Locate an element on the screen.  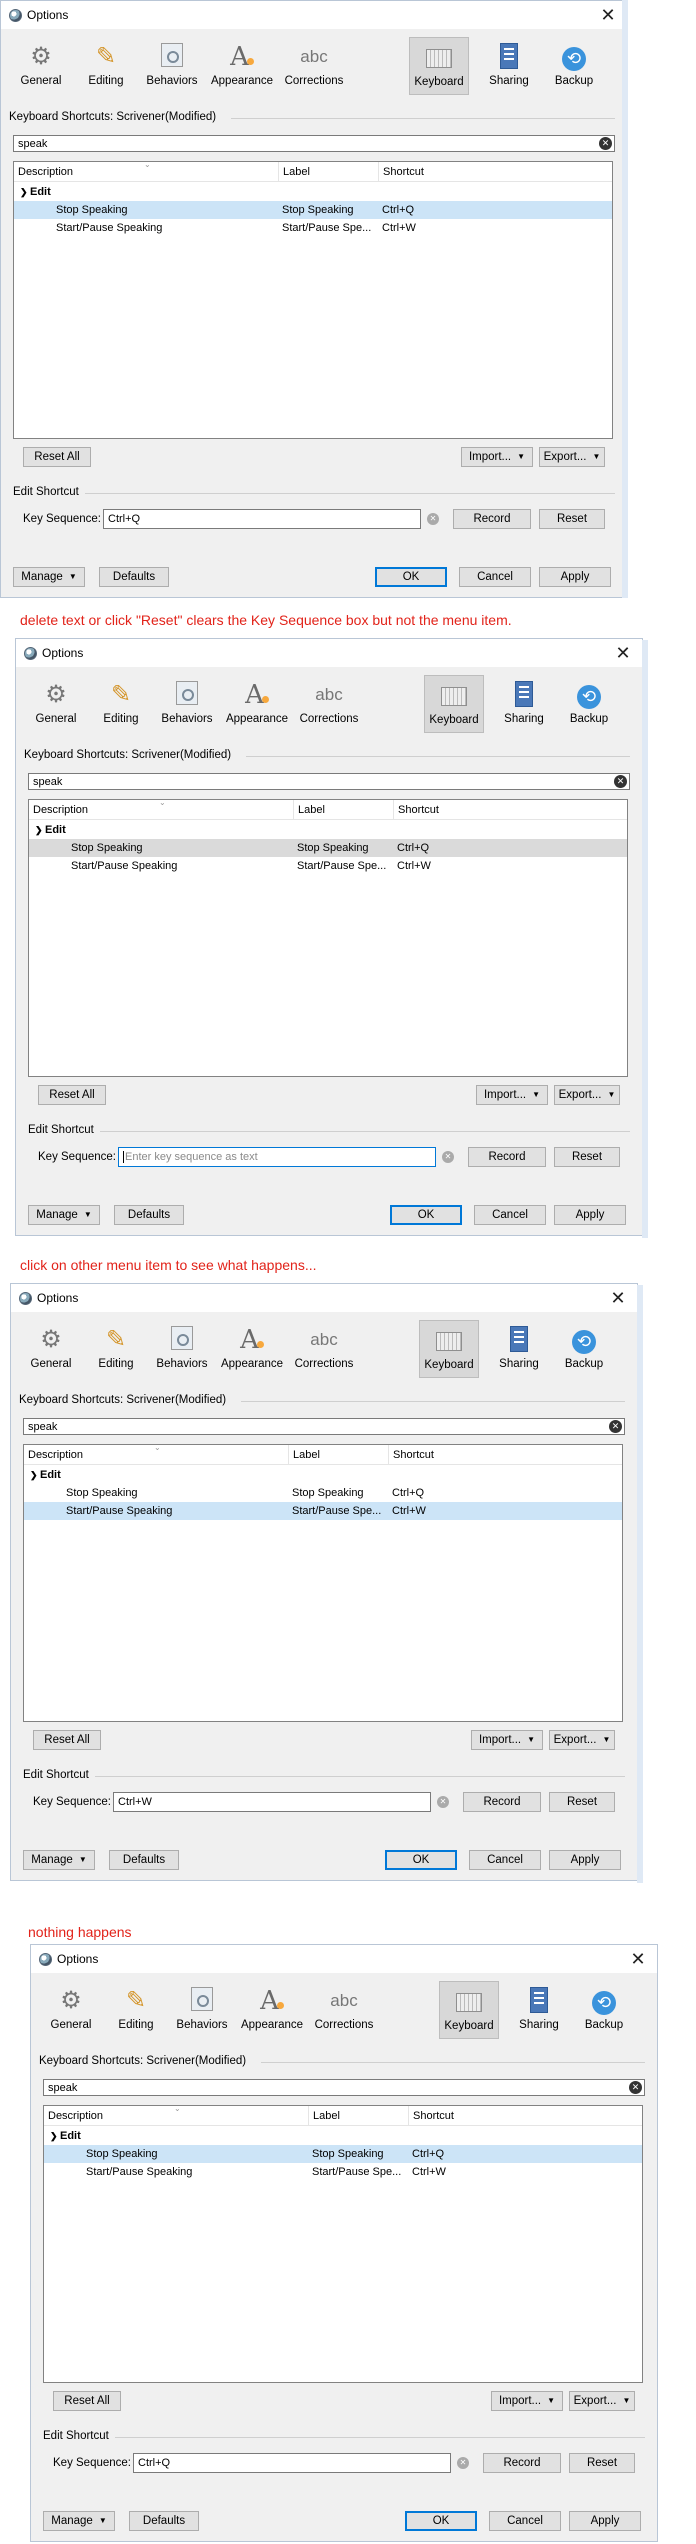
key-sequence-input: Ctrl+W is located at coordinates (272, 1802).